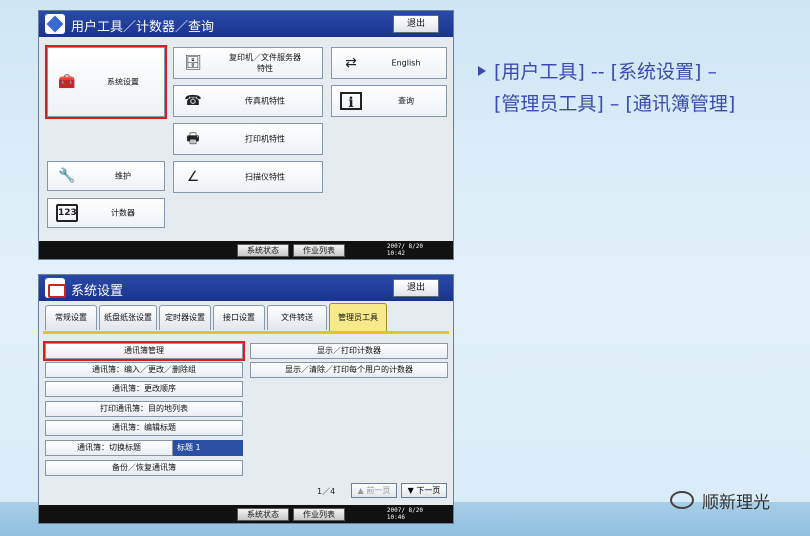  Describe the element at coordinates (389, 101) in the screenshot. I see `inquiry-button: i 查询` at that location.